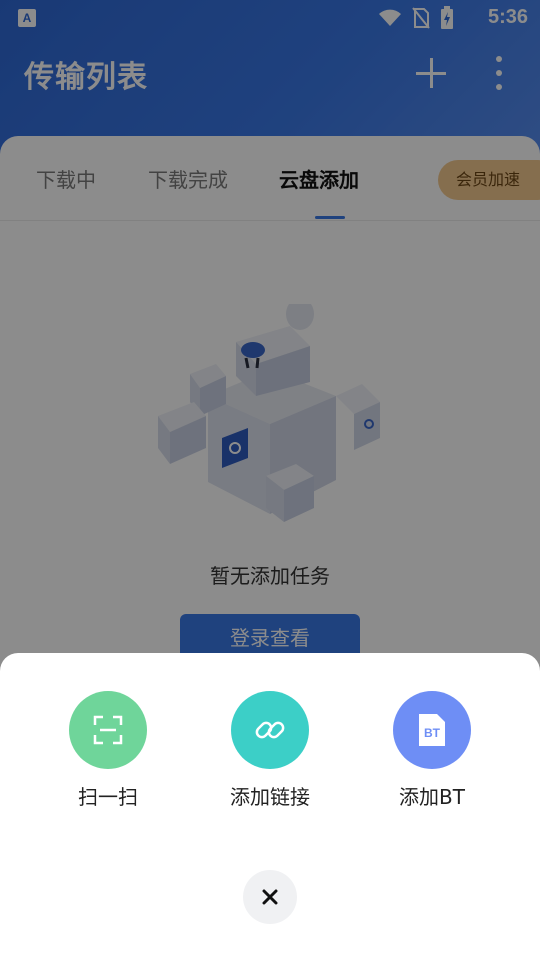 This screenshot has height=960, width=540. I want to click on add-link-action: 添加链接, so click(270, 750).